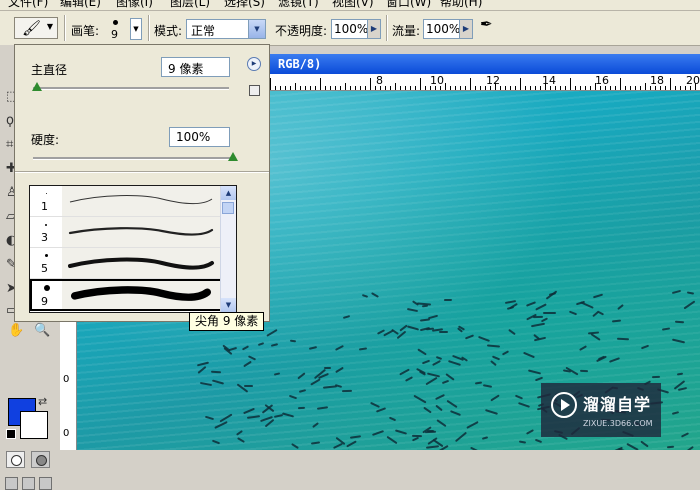  What do you see at coordinates (45, 483) in the screenshot?
I see `screen-mode-full-button` at bounding box center [45, 483].